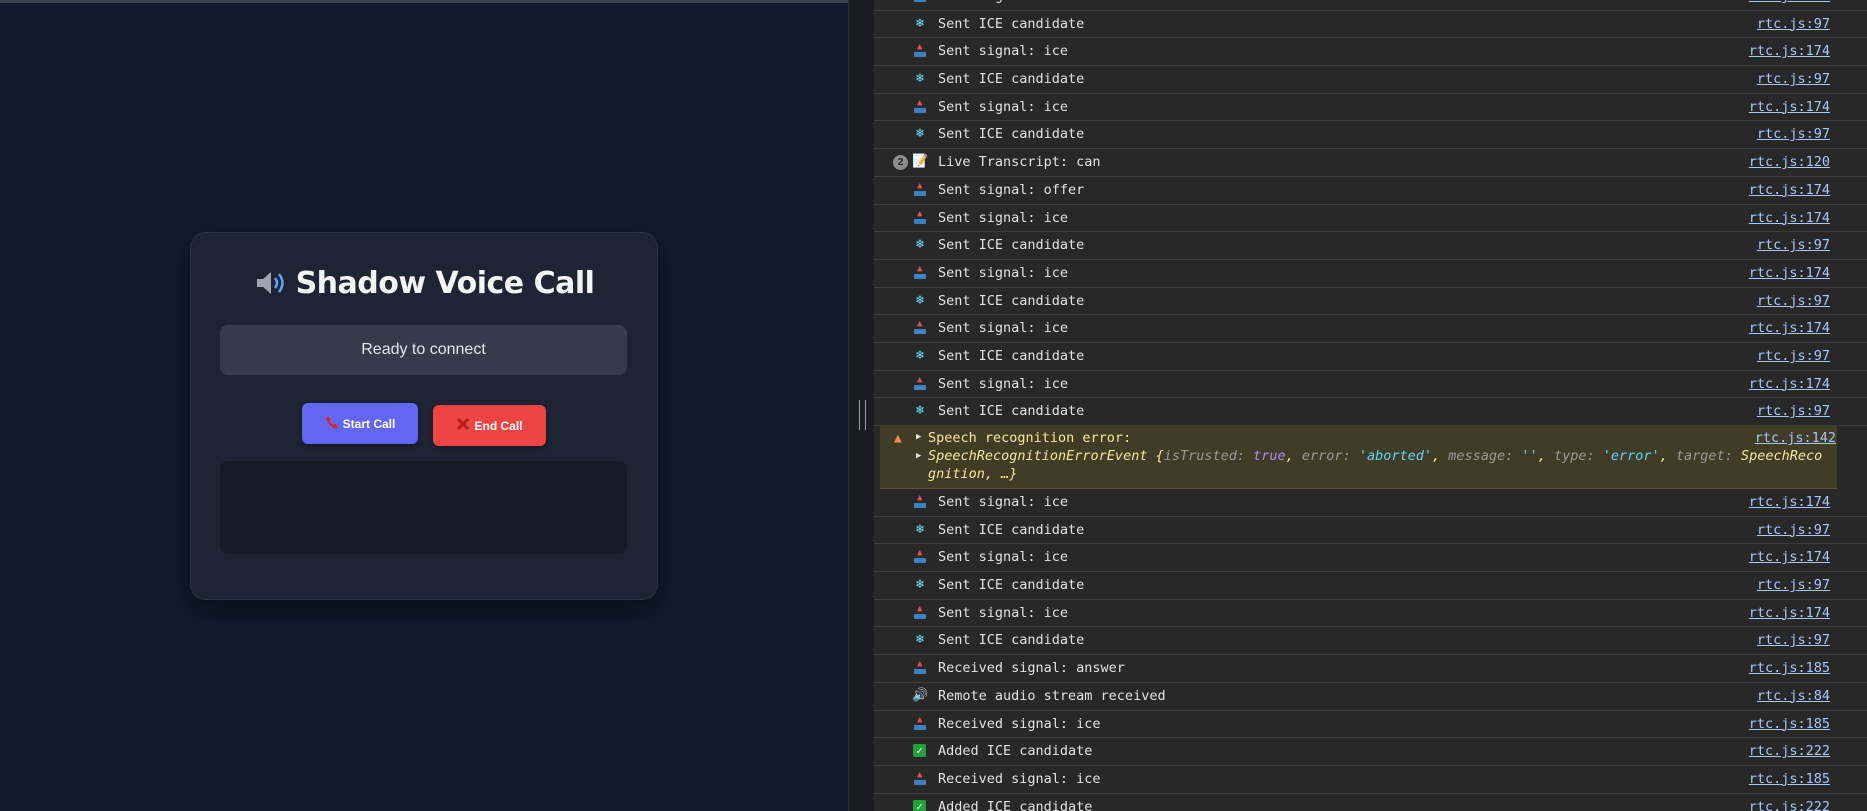 This screenshot has height=811, width=1867. What do you see at coordinates (1789, 162) in the screenshot?
I see `source-link: rtc.js:120` at bounding box center [1789, 162].